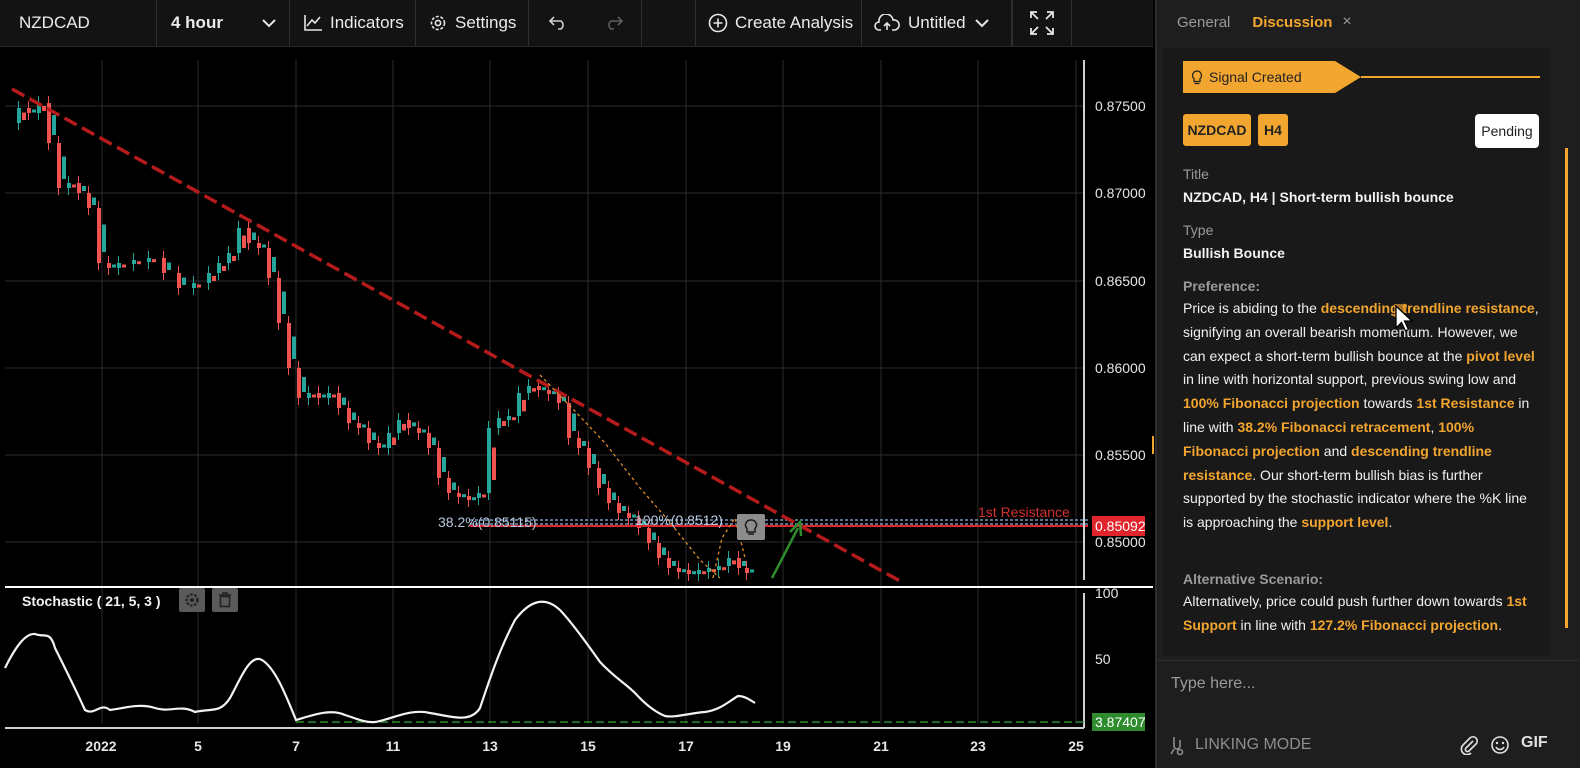 The image size is (1580, 768). I want to click on interval-dropdown: 4 hour, so click(223, 23).